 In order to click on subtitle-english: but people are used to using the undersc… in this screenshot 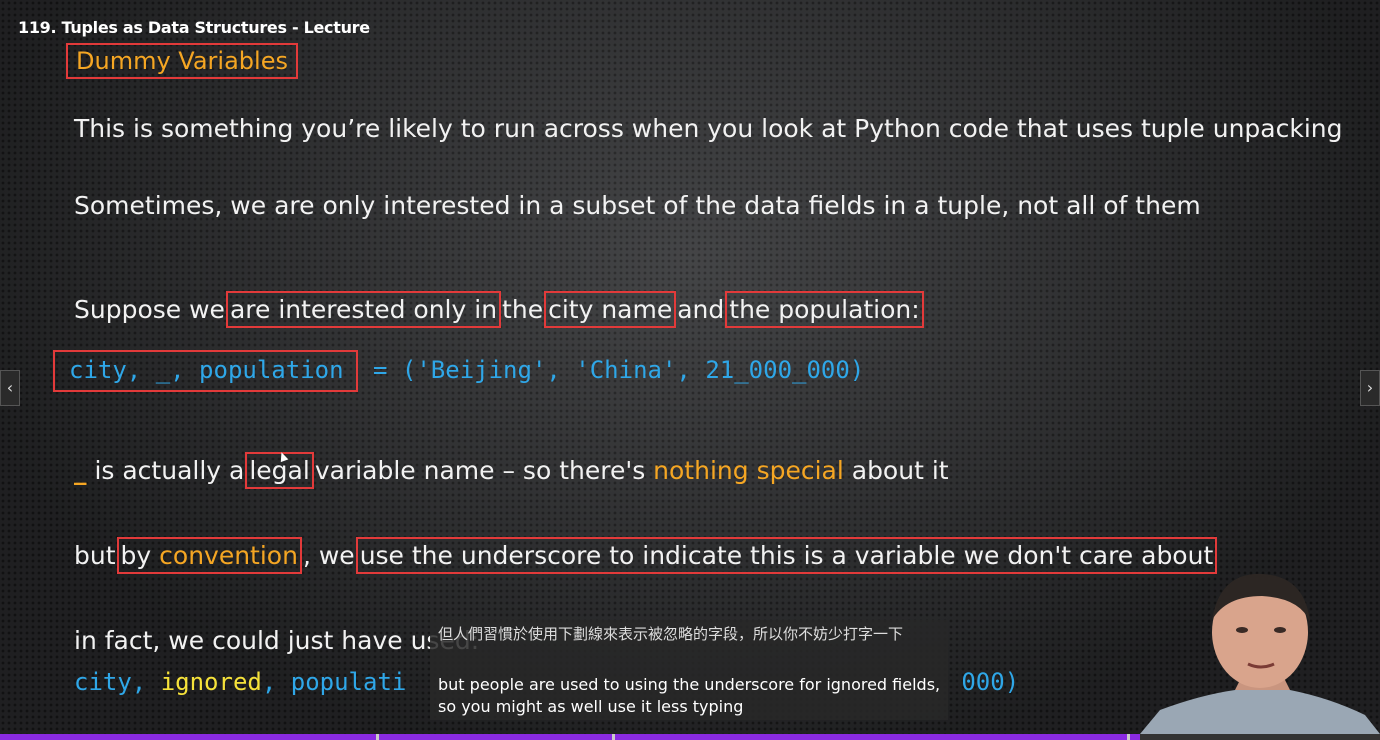, I will do `click(689, 695)`.